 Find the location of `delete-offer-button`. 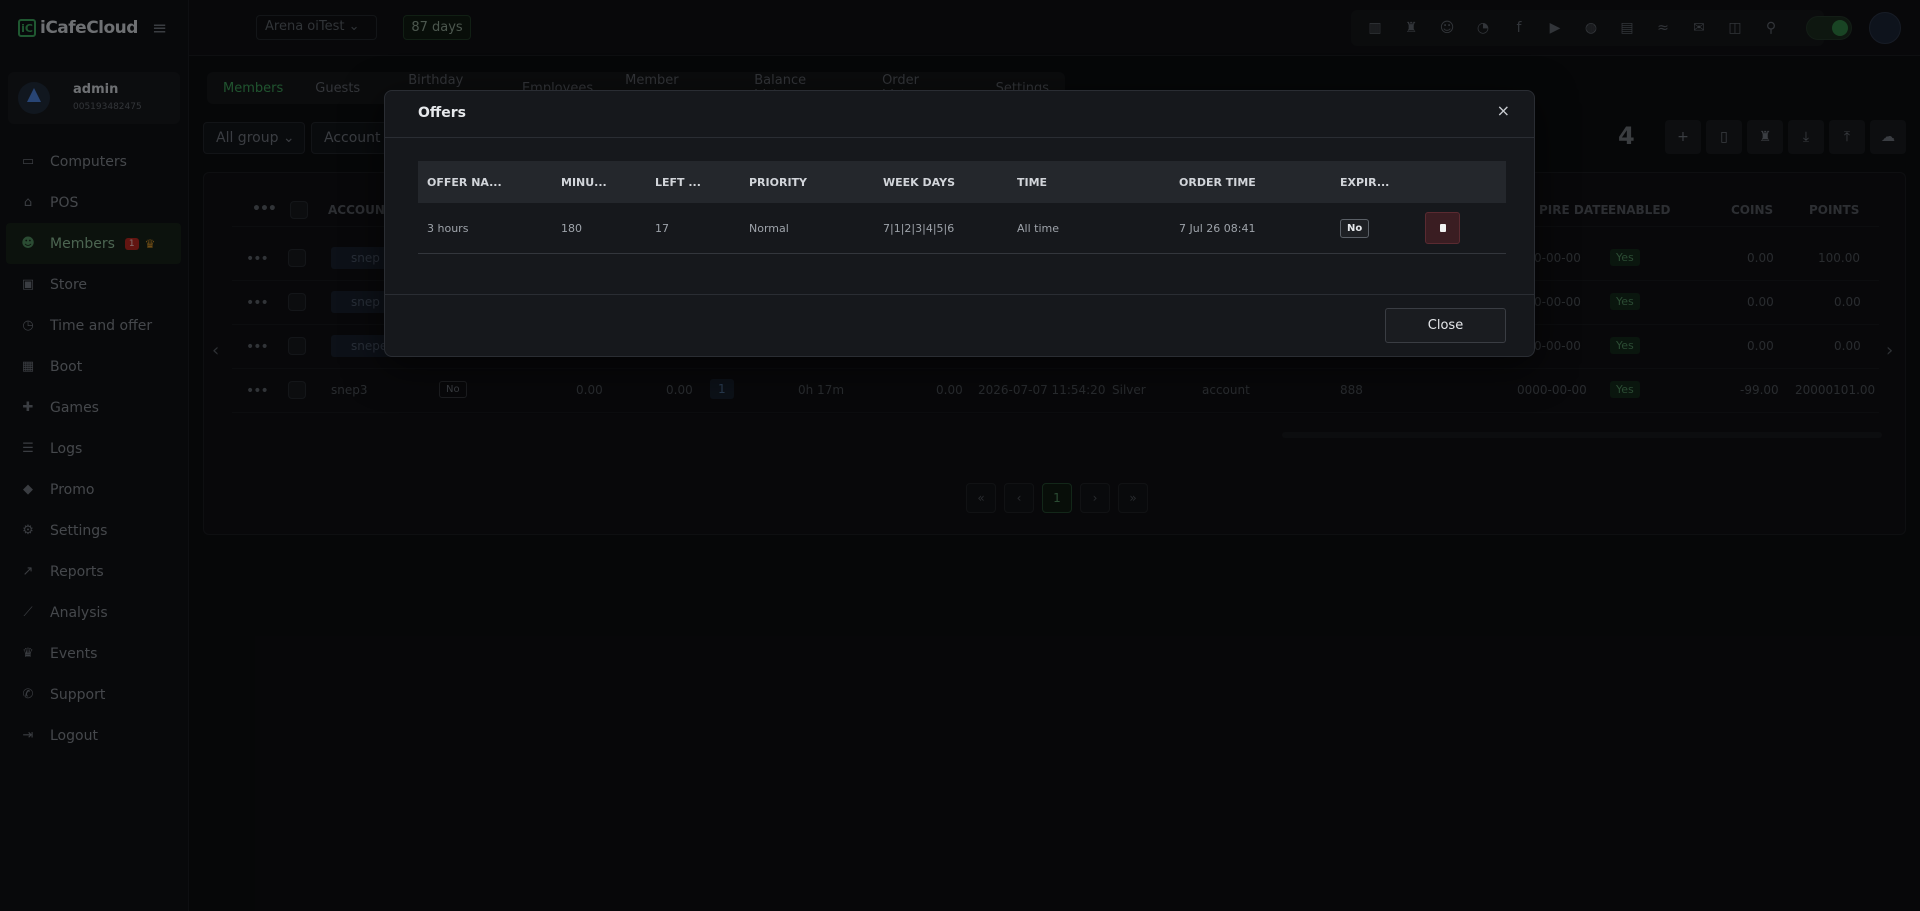

delete-offer-button is located at coordinates (1442, 228).